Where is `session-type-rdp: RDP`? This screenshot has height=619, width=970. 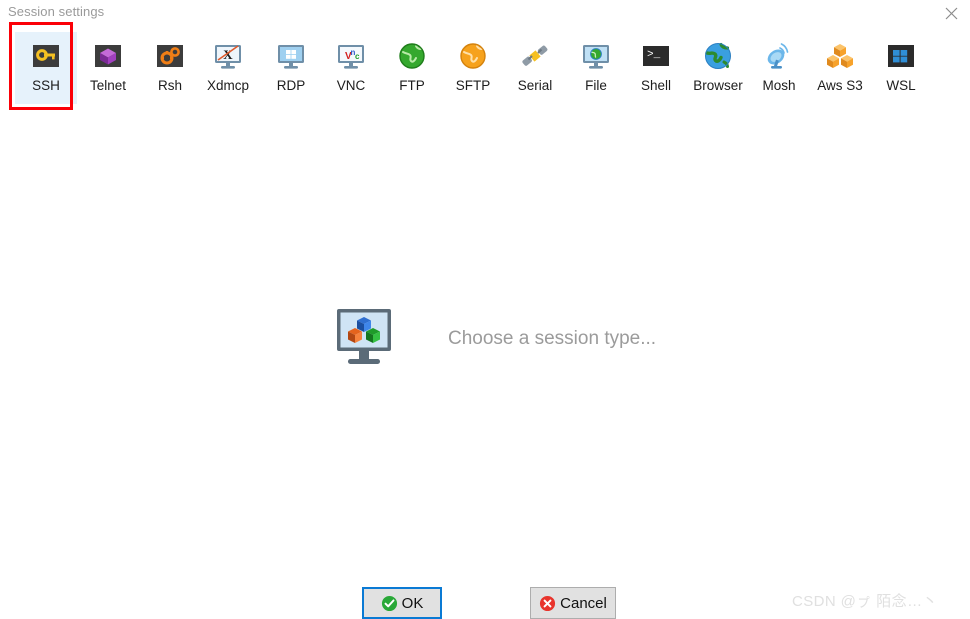
session-type-rdp: RDP is located at coordinates (291, 68).